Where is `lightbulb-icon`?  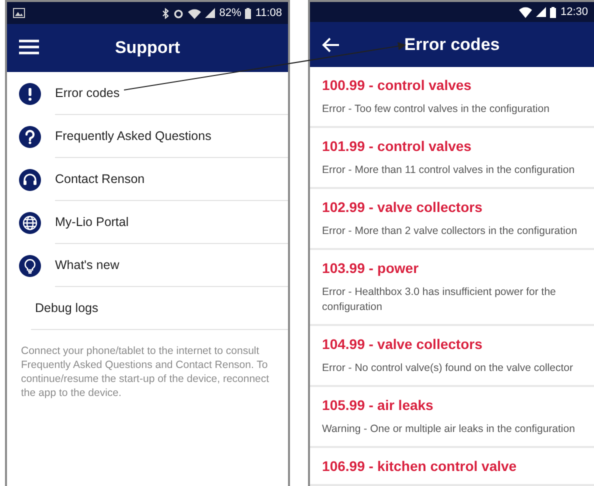
lightbulb-icon is located at coordinates (30, 265).